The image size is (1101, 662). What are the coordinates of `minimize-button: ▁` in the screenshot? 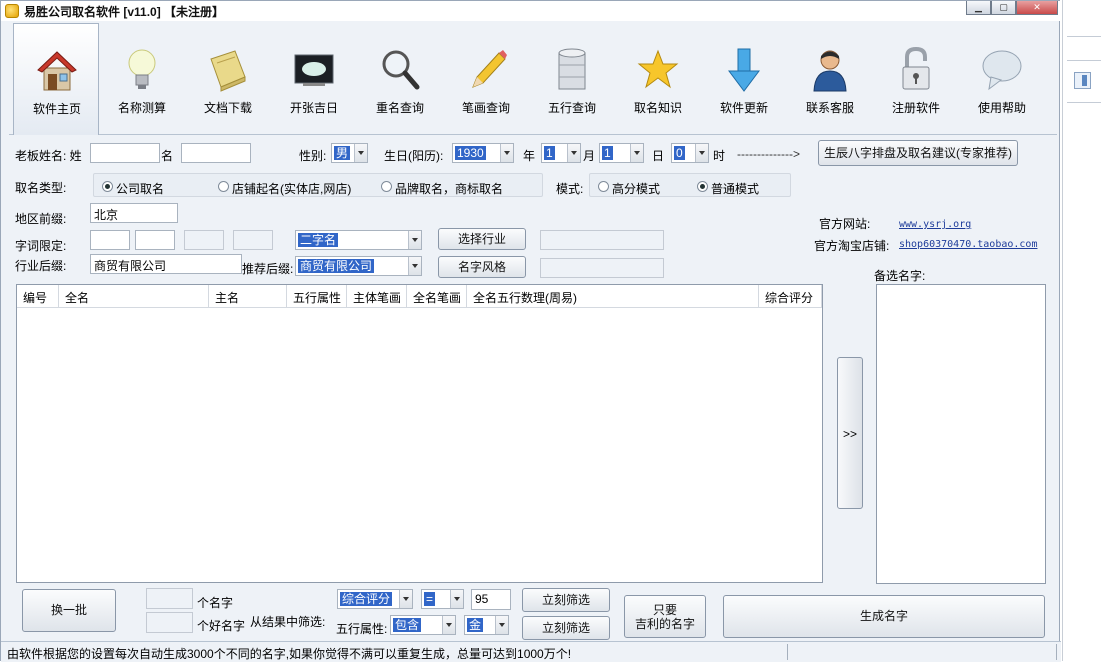 It's located at (978, 8).